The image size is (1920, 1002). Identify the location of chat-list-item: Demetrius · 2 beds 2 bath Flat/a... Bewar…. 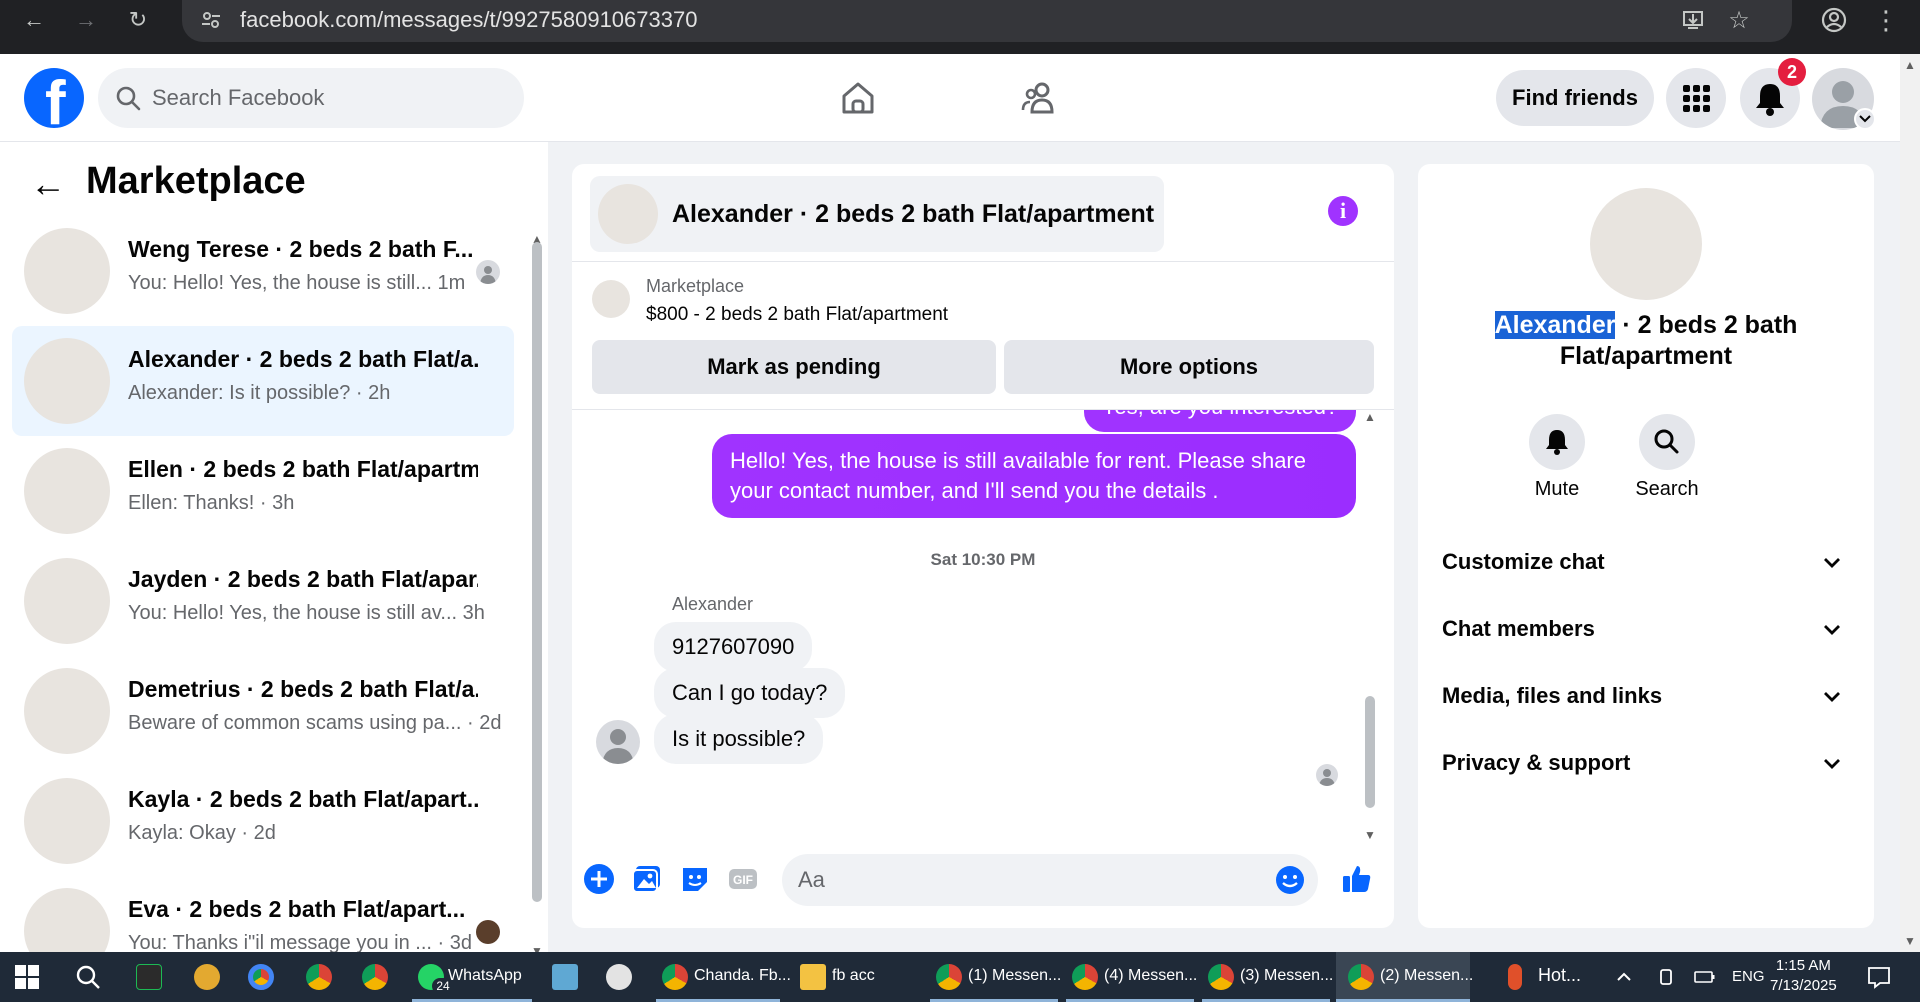
(263, 711).